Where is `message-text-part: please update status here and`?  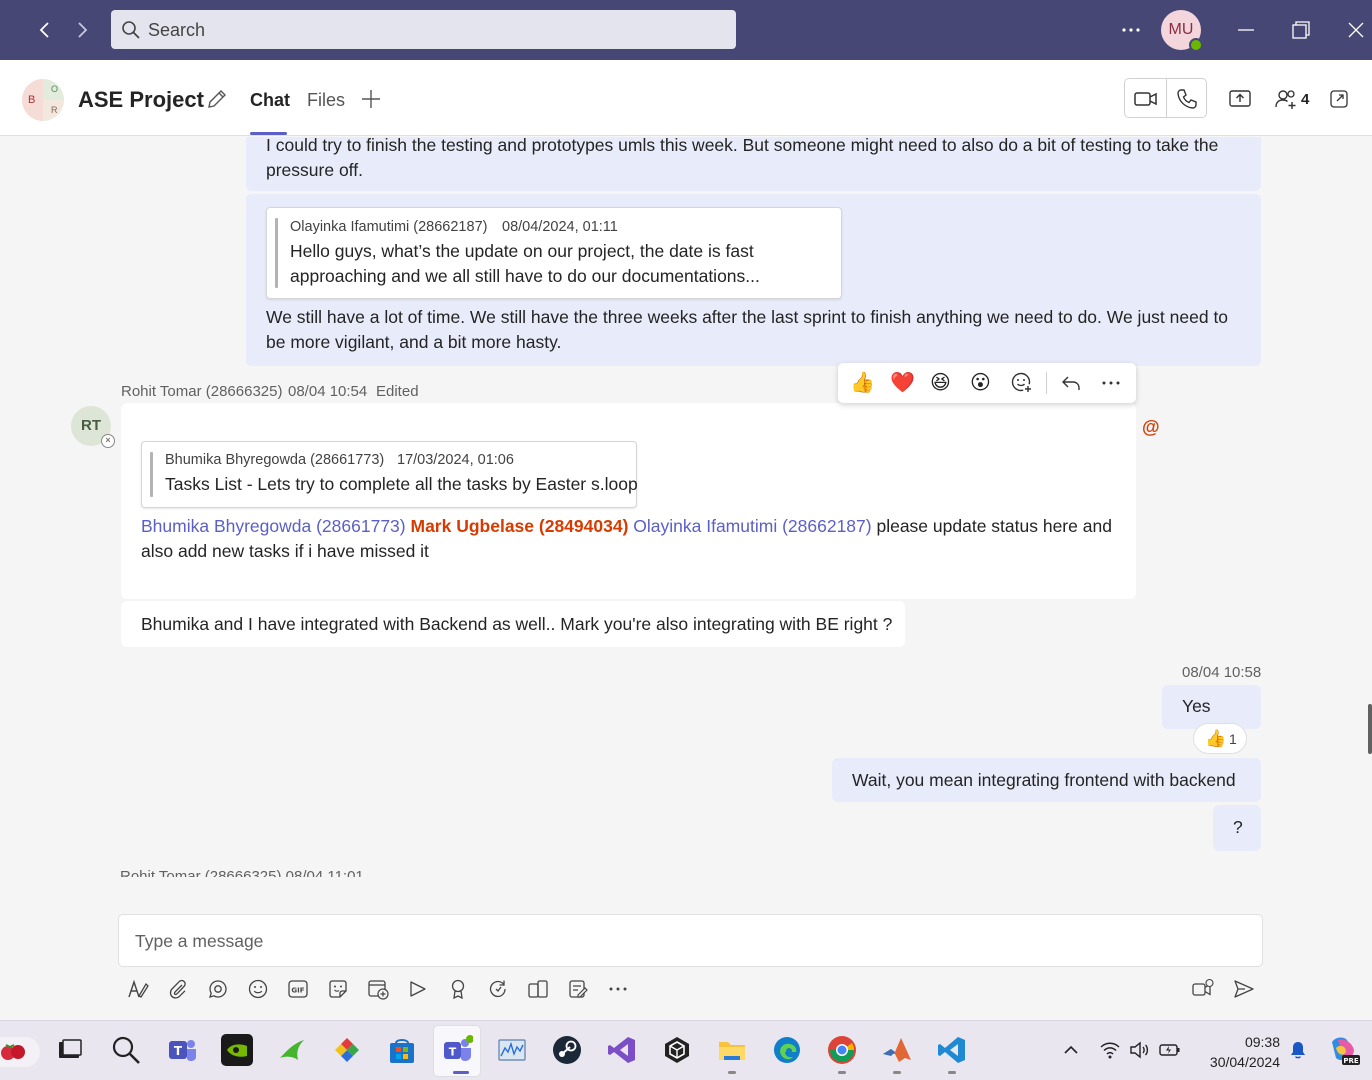 message-text-part: please update status here and is located at coordinates (994, 526).